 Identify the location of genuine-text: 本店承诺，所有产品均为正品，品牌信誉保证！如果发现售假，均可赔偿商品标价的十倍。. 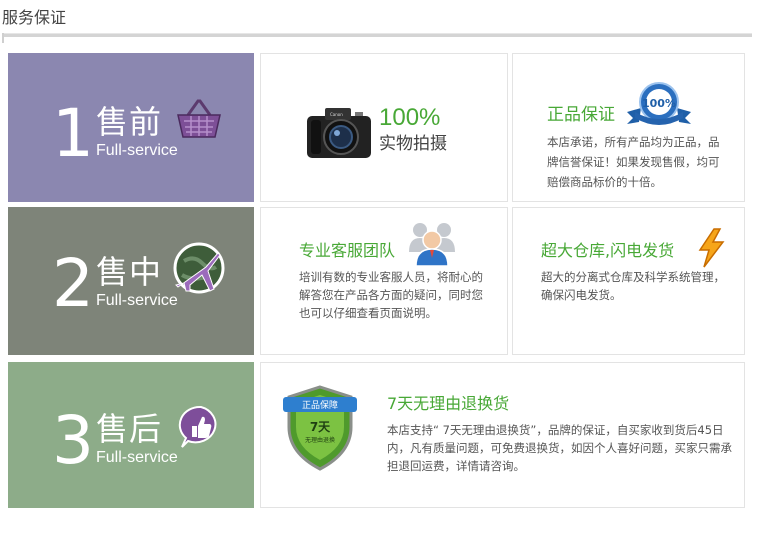
(633, 162).